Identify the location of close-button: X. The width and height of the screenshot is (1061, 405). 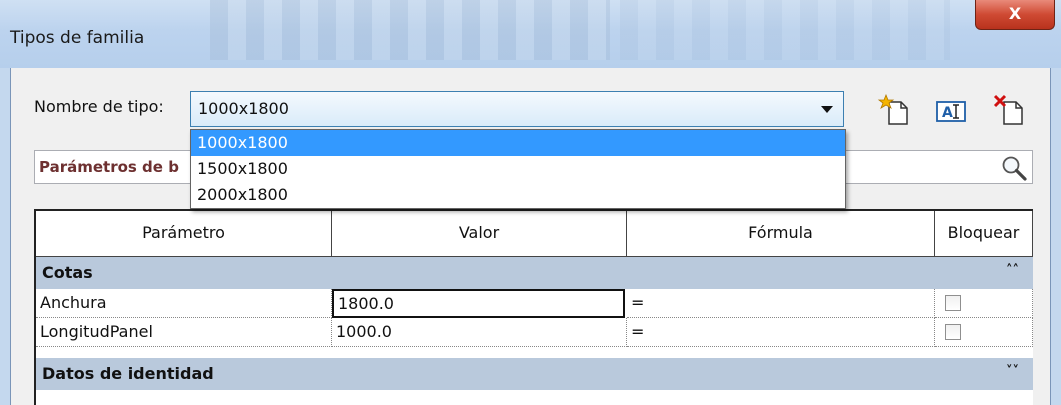
(1015, 15).